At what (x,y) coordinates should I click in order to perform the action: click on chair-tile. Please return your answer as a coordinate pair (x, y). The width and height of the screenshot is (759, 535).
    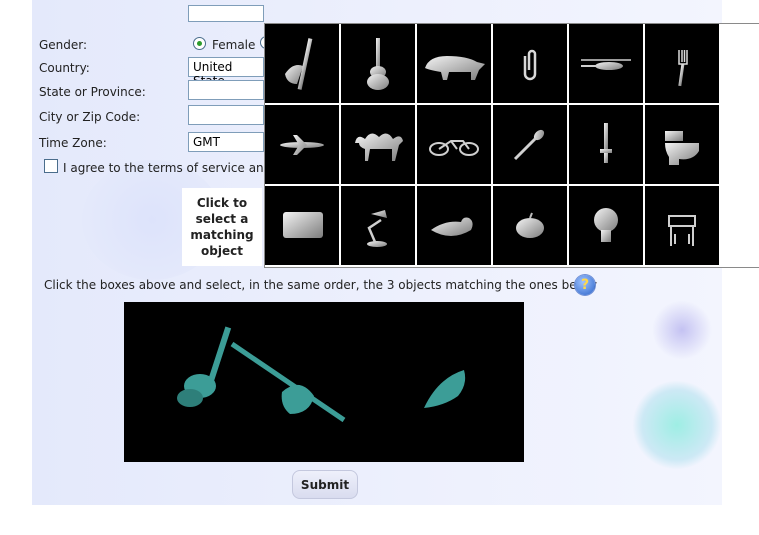
    Looking at the image, I should click on (682, 225).